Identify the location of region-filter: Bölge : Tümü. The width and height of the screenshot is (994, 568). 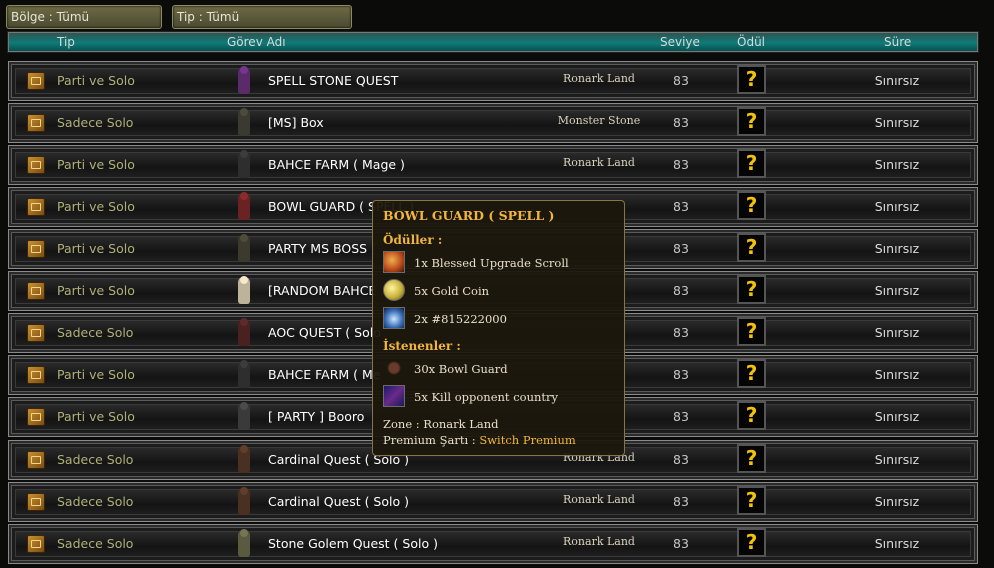
(84, 17).